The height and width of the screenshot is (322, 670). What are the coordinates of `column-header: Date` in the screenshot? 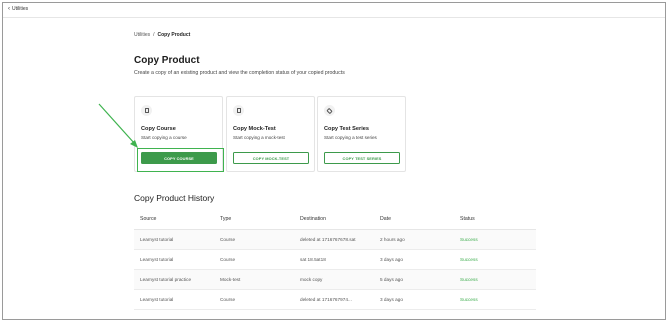 It's located at (414, 220).